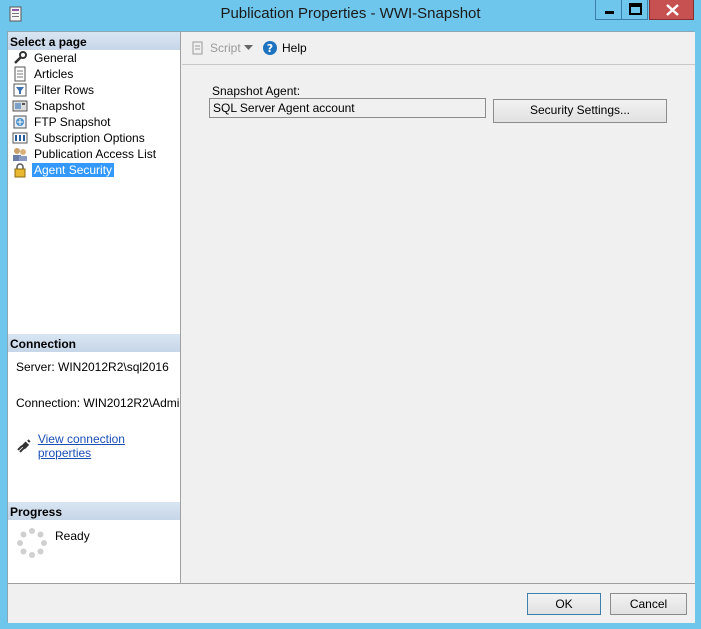 The width and height of the screenshot is (701, 629). Describe the element at coordinates (81, 446) in the screenshot. I see `view-connection-properties-label: View connection properties` at that location.